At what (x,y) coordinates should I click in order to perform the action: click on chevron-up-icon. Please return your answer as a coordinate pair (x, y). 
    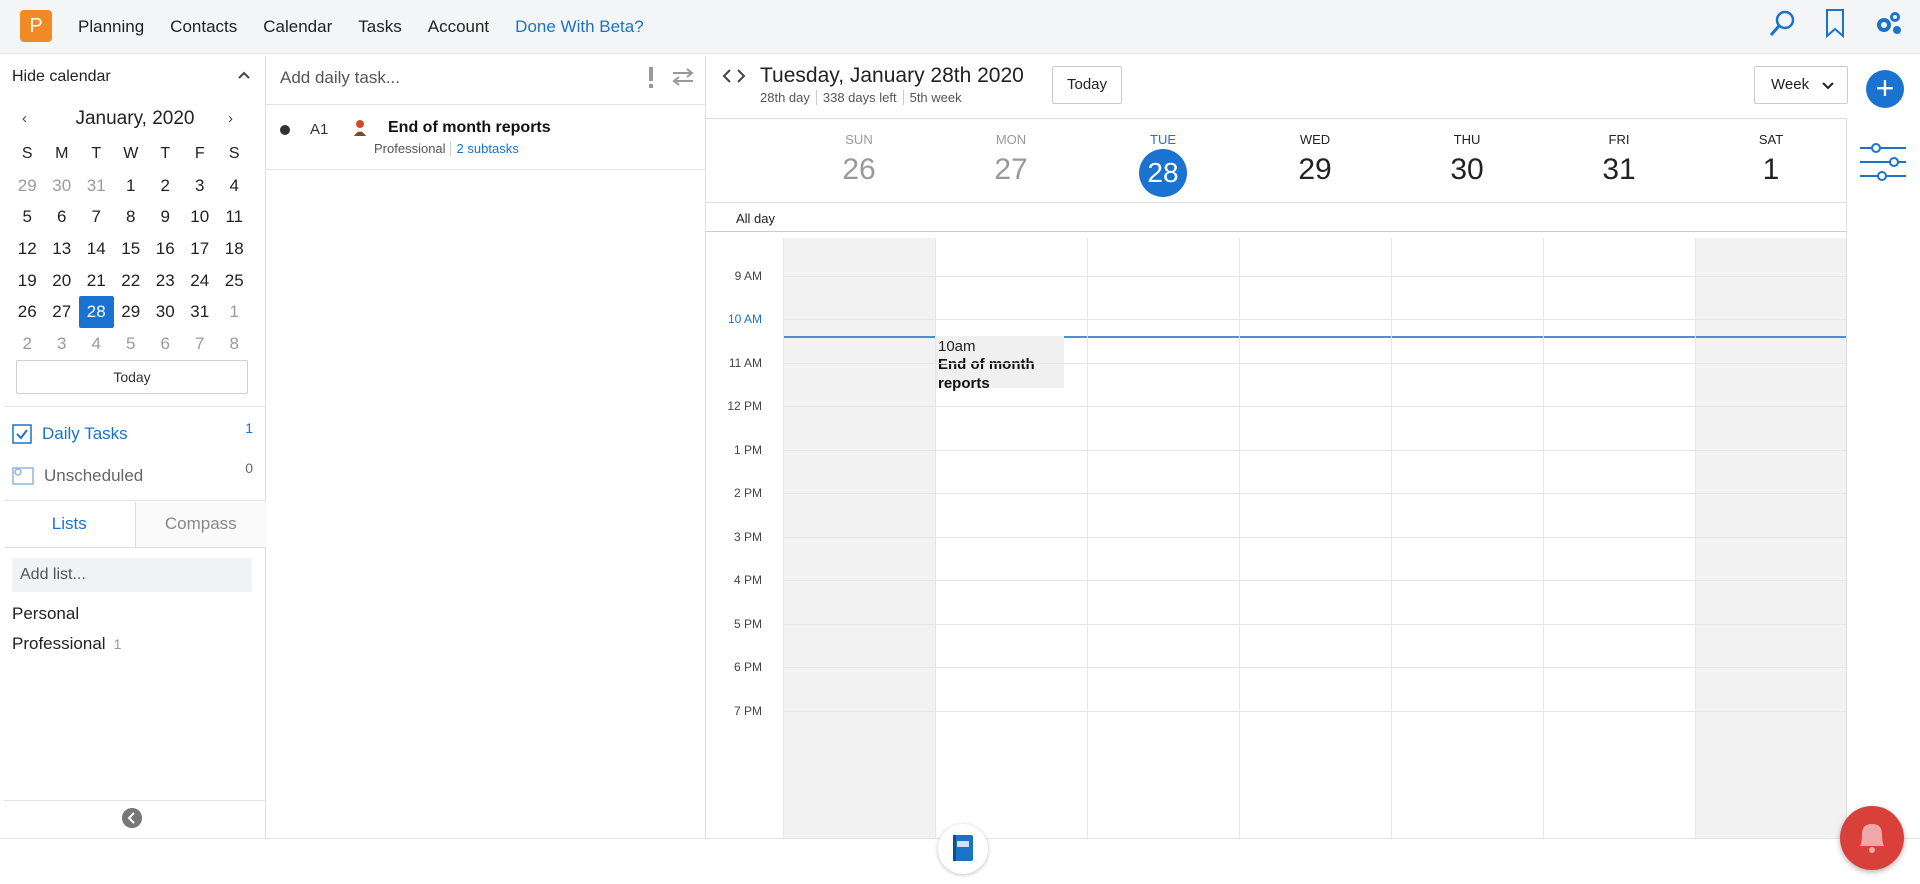
    Looking at the image, I should click on (244, 75).